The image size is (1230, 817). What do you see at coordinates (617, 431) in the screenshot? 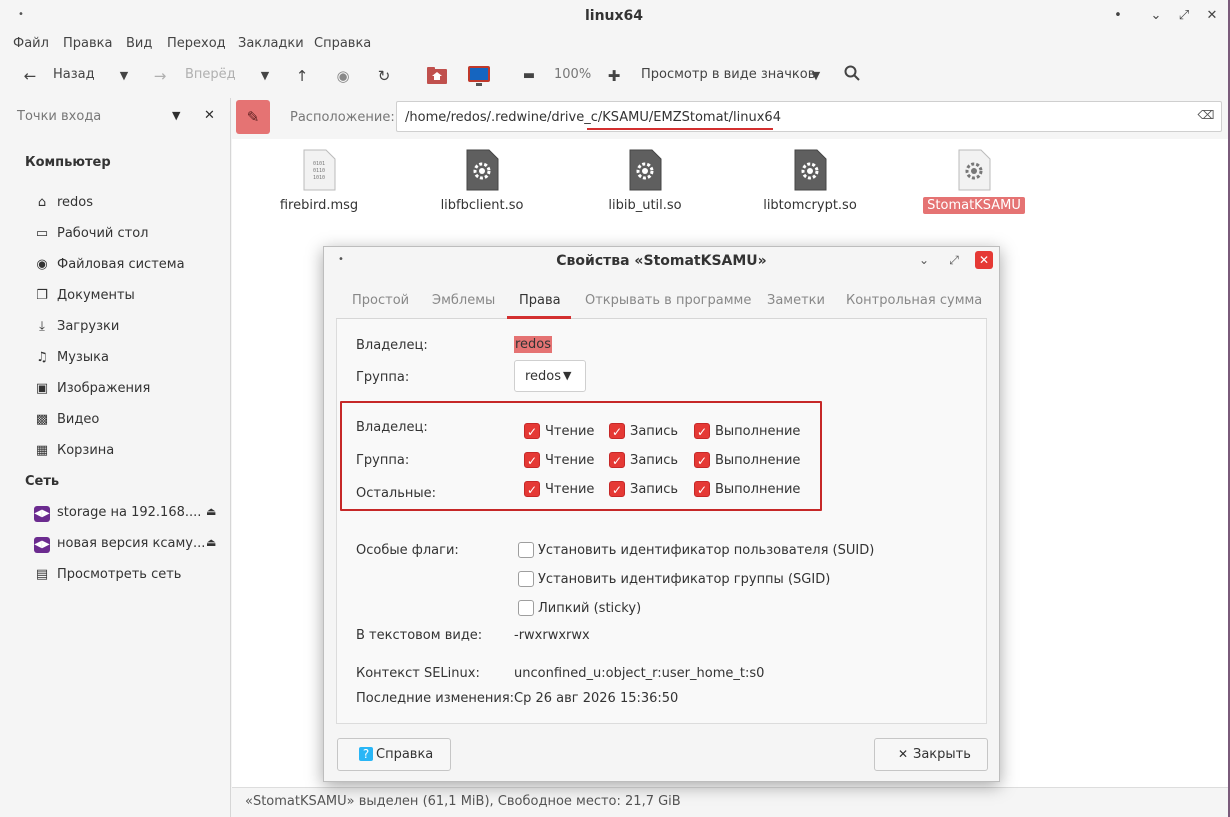
I see `owner-write-checkbox: ✓` at bounding box center [617, 431].